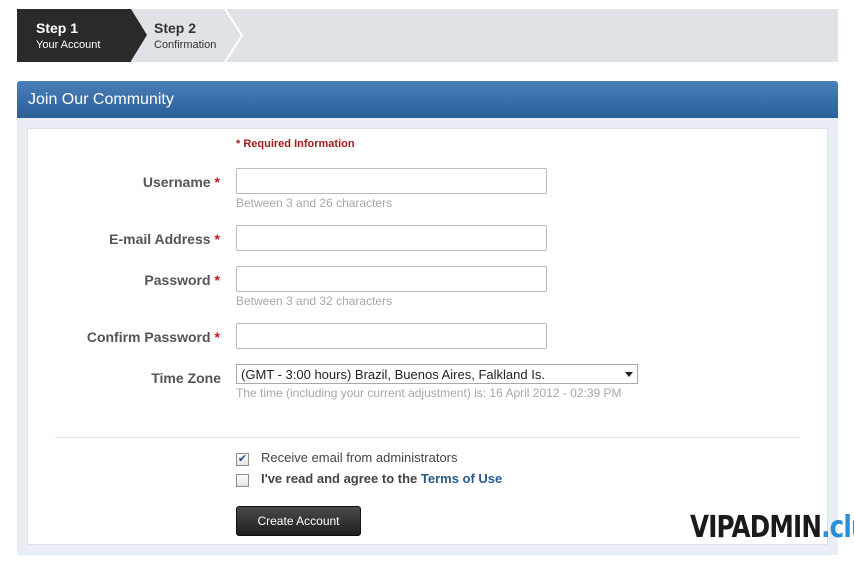 The height and width of the screenshot is (563, 854). What do you see at coordinates (242, 480) in the screenshot?
I see `agree-terms-checkbox` at bounding box center [242, 480].